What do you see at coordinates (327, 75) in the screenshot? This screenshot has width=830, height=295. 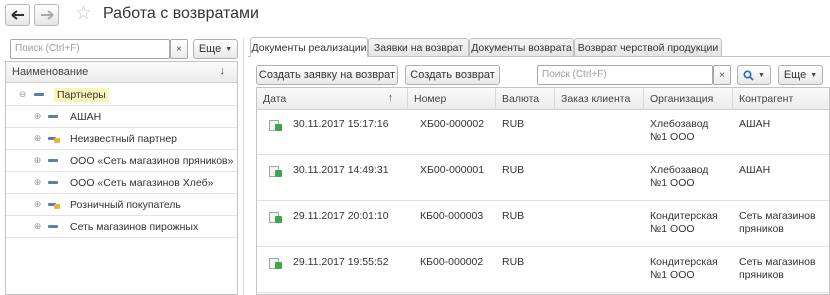 I see `create-return-request-button: Создать заявку на возврат` at bounding box center [327, 75].